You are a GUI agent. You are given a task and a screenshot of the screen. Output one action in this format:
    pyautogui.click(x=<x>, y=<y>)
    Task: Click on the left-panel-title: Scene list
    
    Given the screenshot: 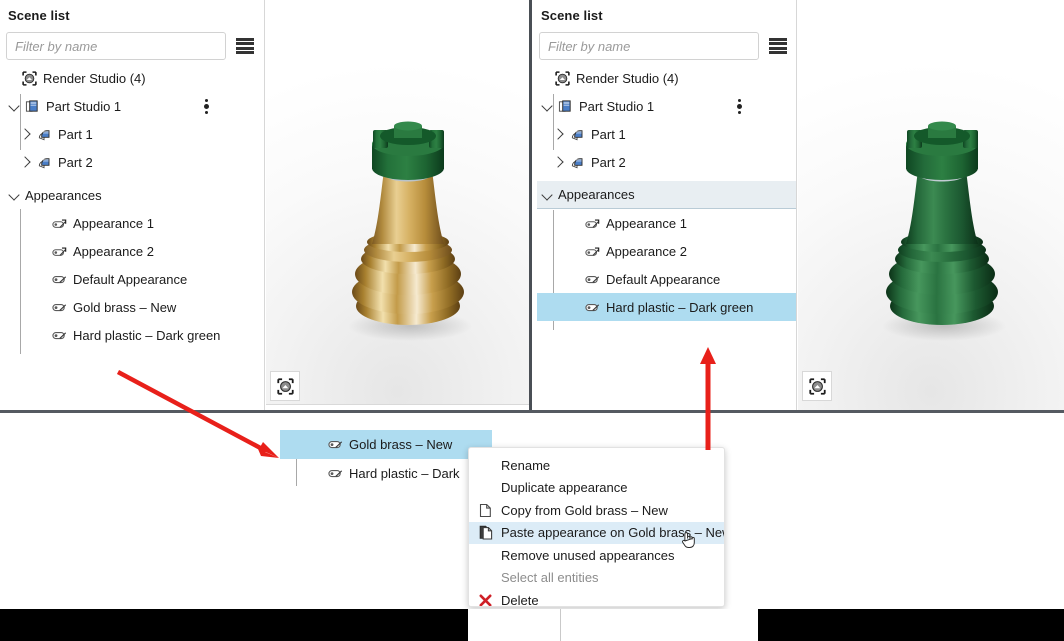 What is the action you would take?
    pyautogui.click(x=39, y=15)
    